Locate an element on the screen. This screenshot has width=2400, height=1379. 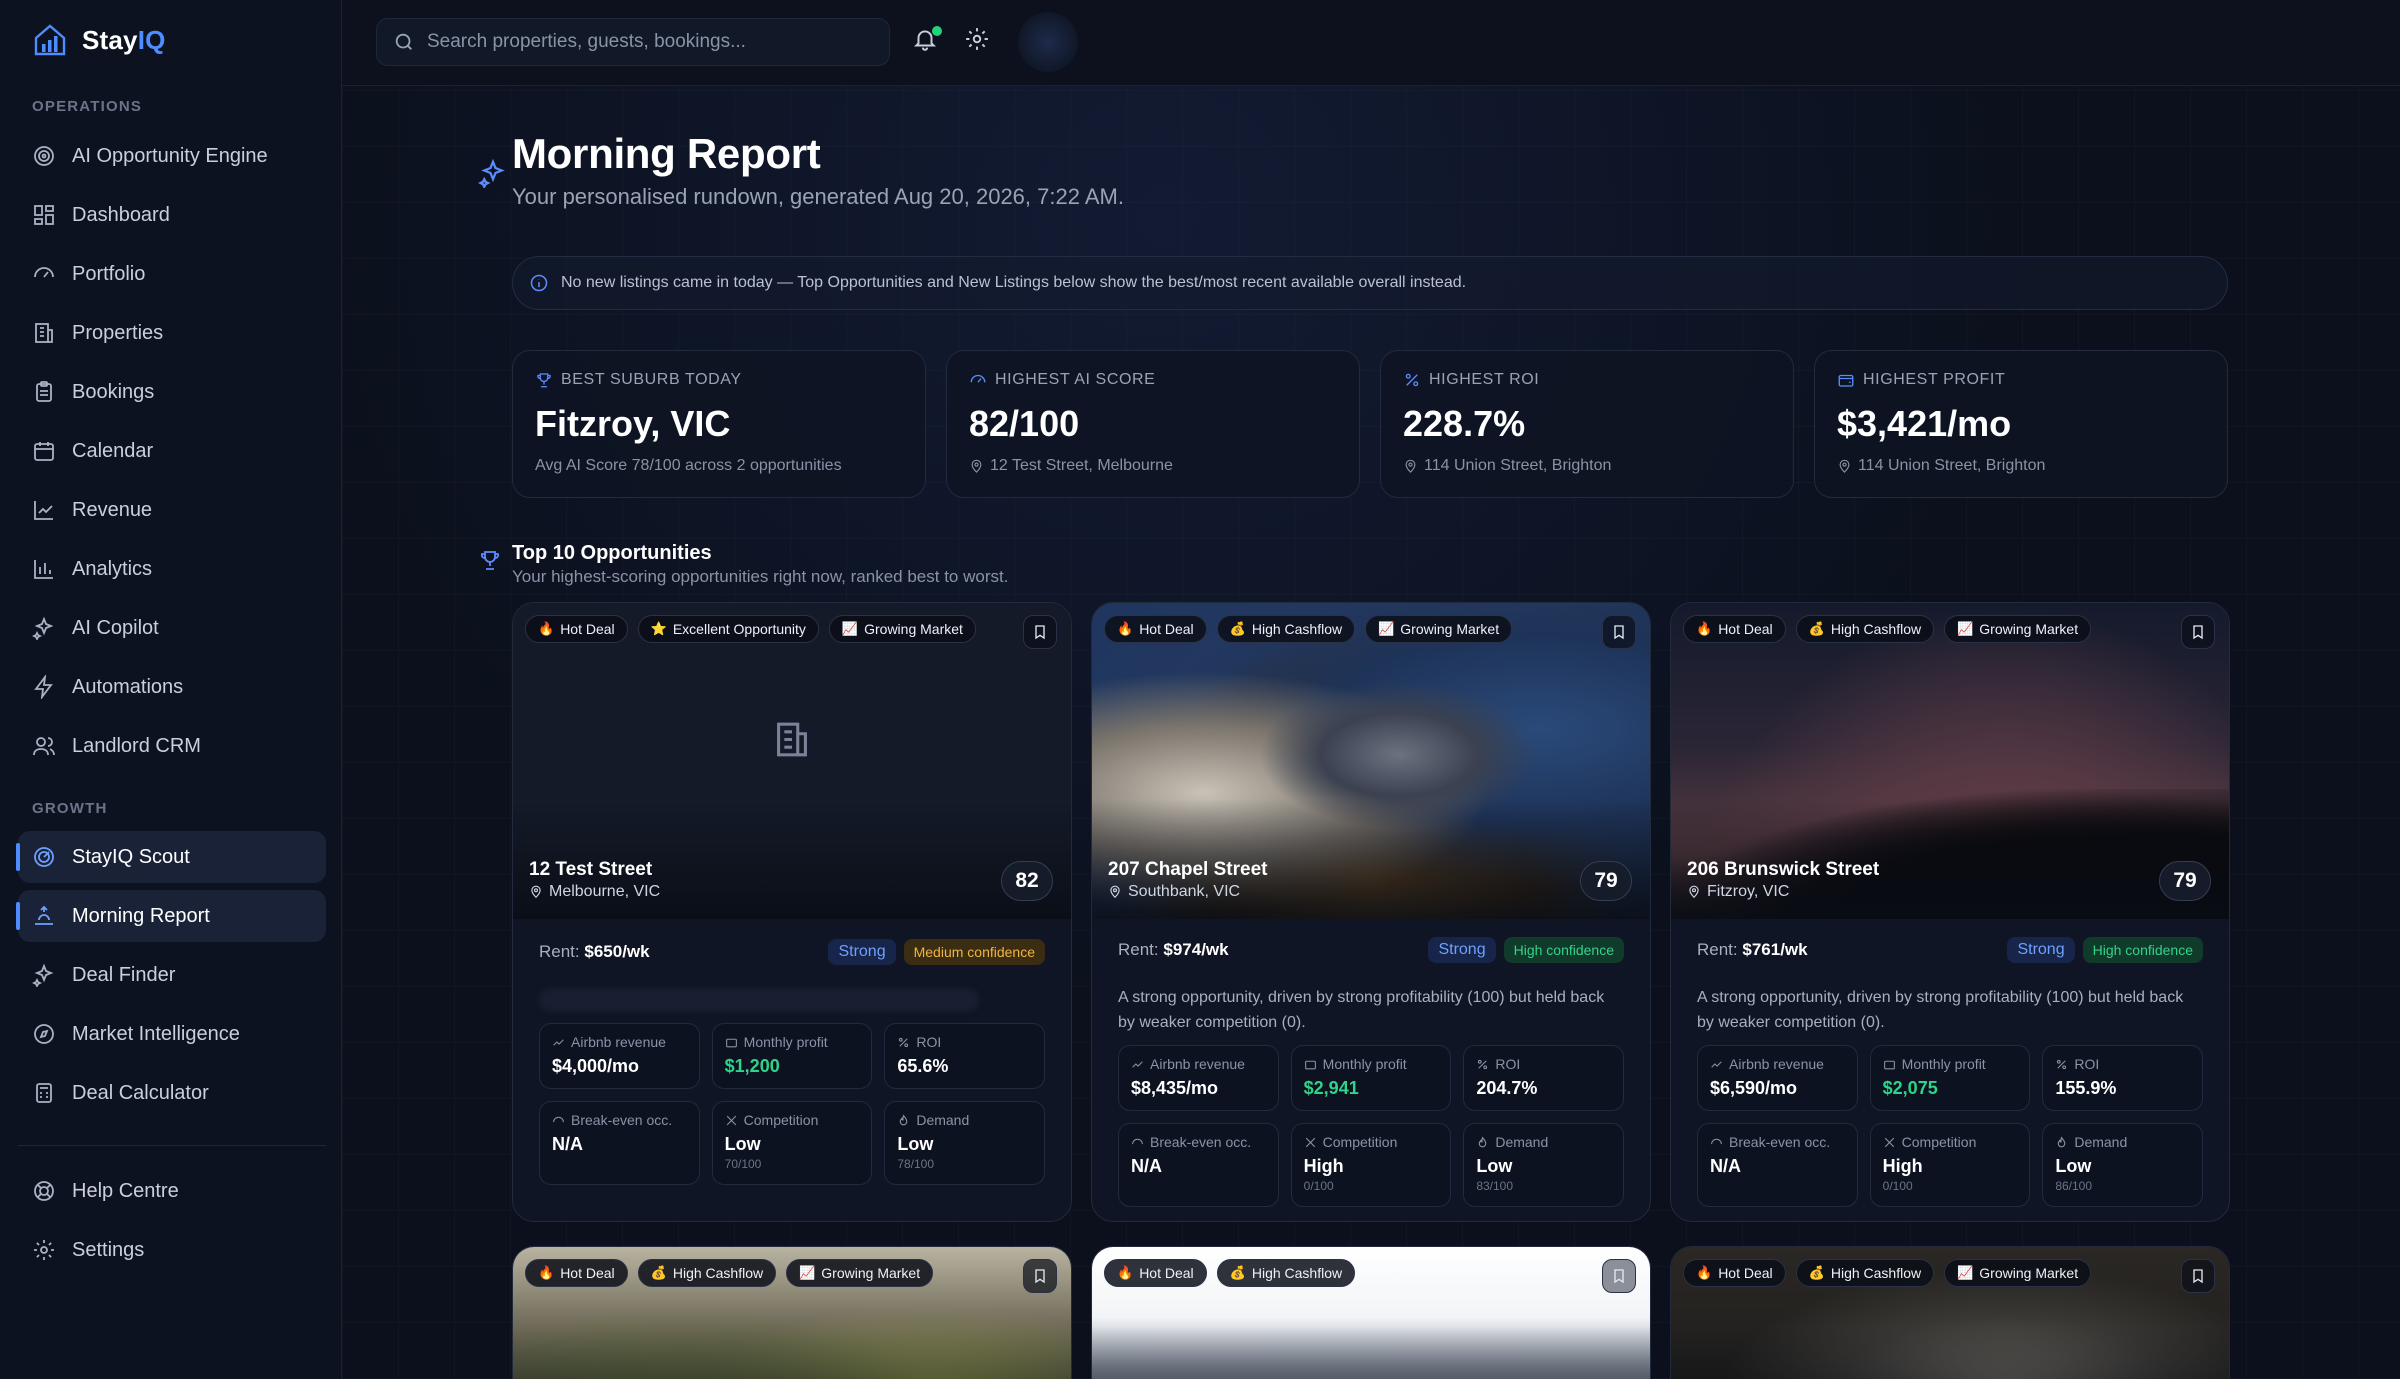
metric-airbnb-revenue: Airbnb revenue $4,000/mo is located at coordinates (619, 1056).